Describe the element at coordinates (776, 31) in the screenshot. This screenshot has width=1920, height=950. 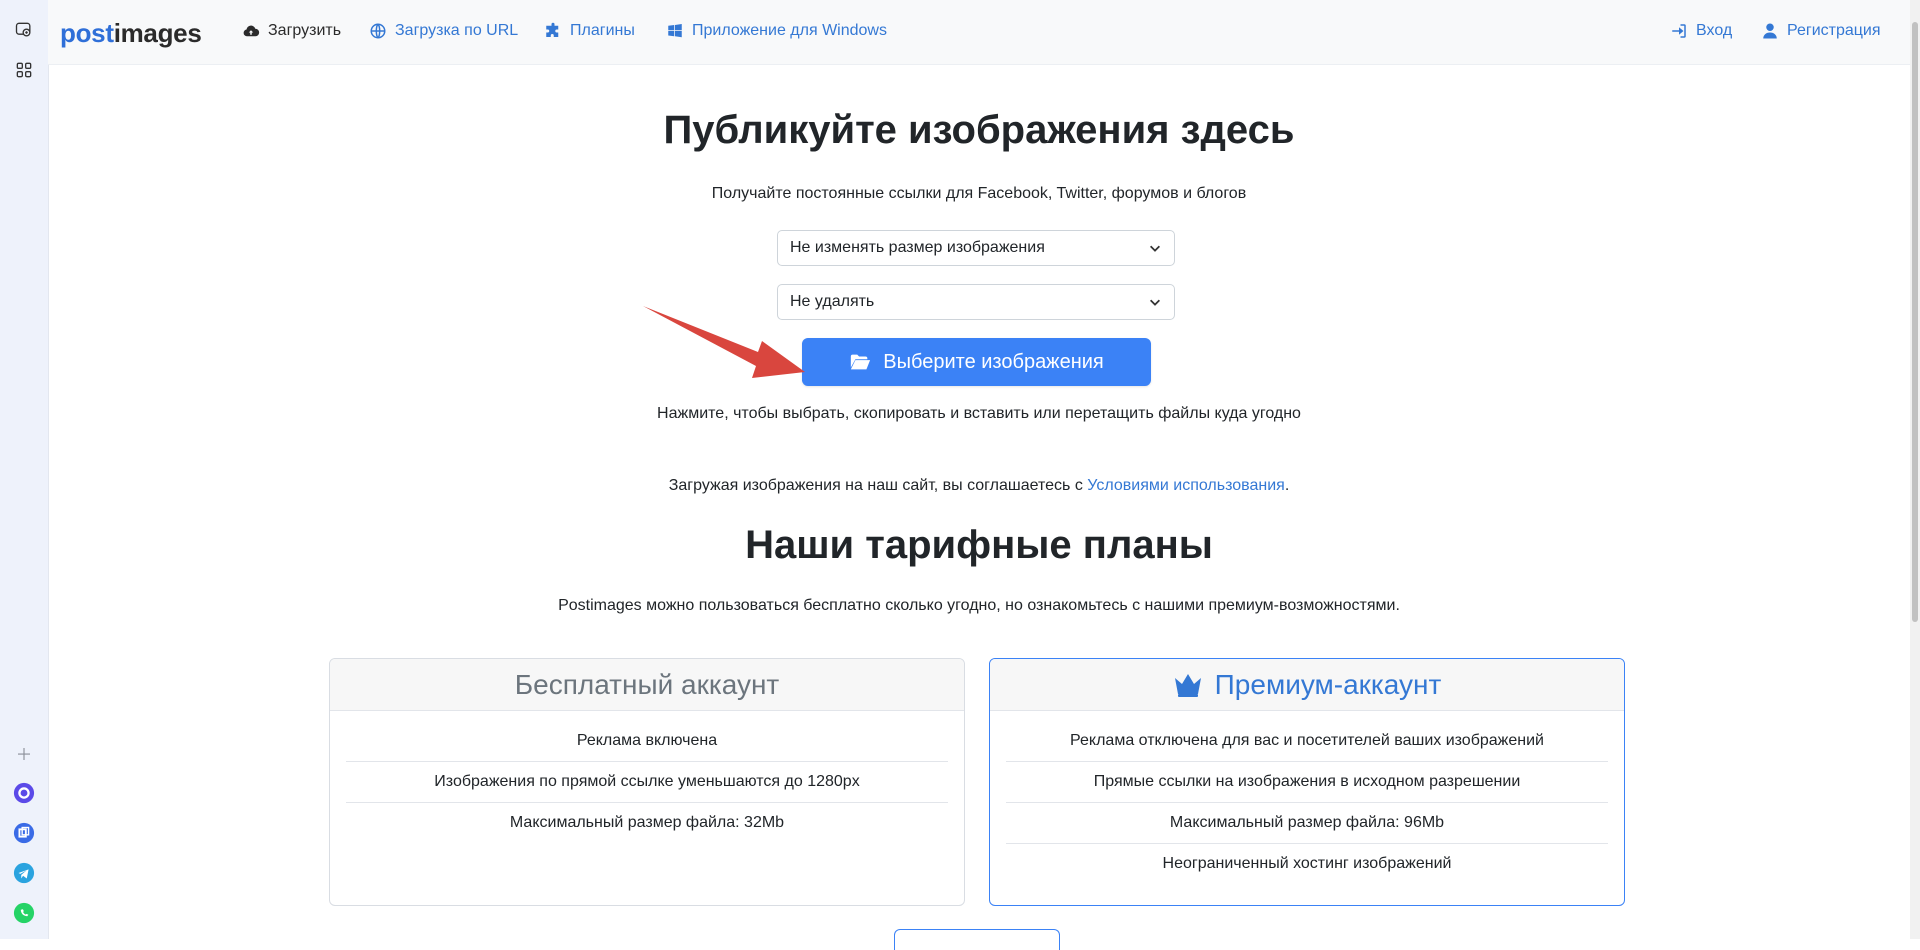
I see `nav-windows-app: Приложение для Windows` at that location.